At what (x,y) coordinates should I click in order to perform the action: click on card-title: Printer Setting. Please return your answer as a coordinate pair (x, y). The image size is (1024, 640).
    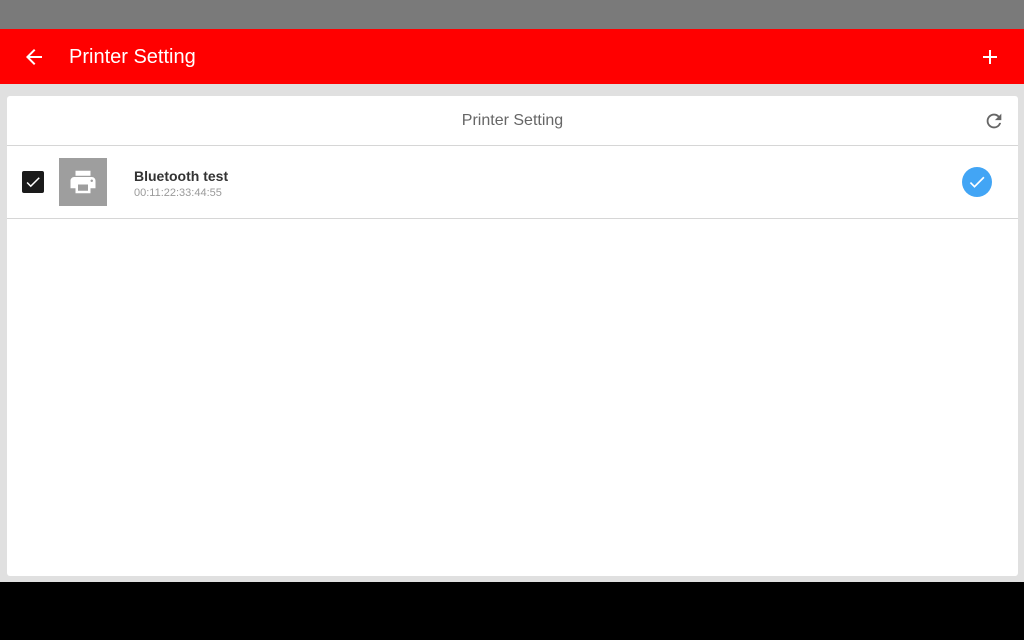
    Looking at the image, I should click on (512, 120).